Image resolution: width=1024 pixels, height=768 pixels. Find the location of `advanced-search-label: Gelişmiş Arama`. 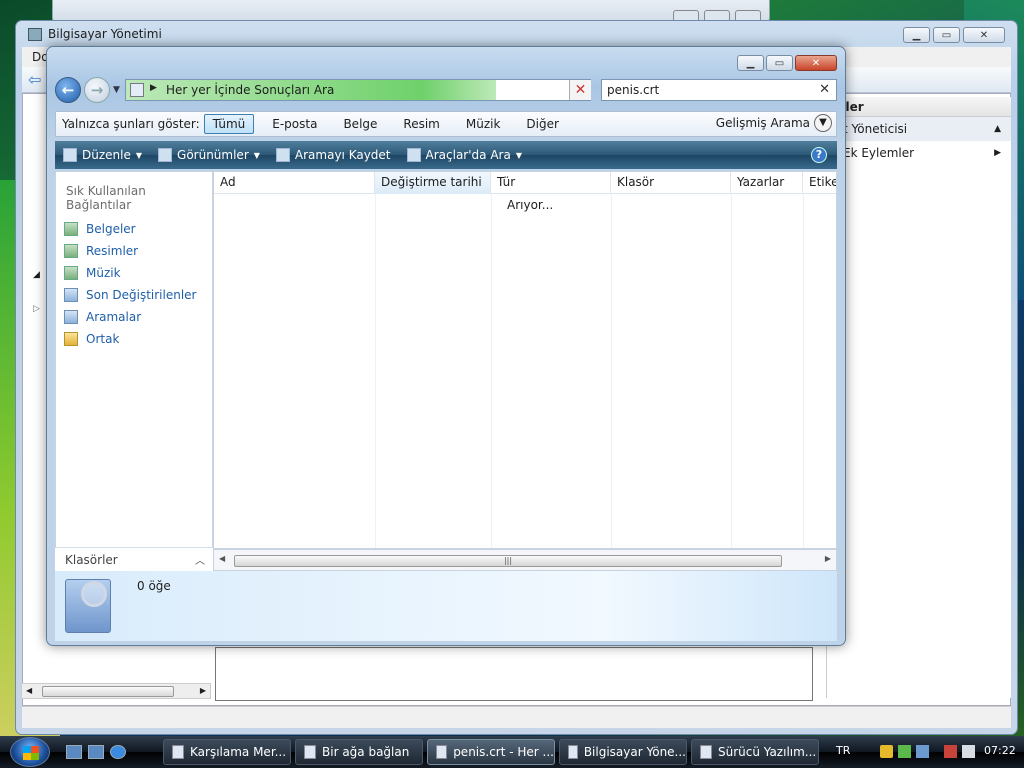

advanced-search-label: Gelişmiş Arama is located at coordinates (762, 123).